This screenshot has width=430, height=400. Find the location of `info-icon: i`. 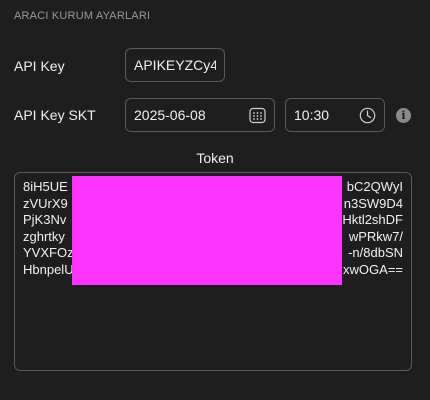

info-icon: i is located at coordinates (403, 115).